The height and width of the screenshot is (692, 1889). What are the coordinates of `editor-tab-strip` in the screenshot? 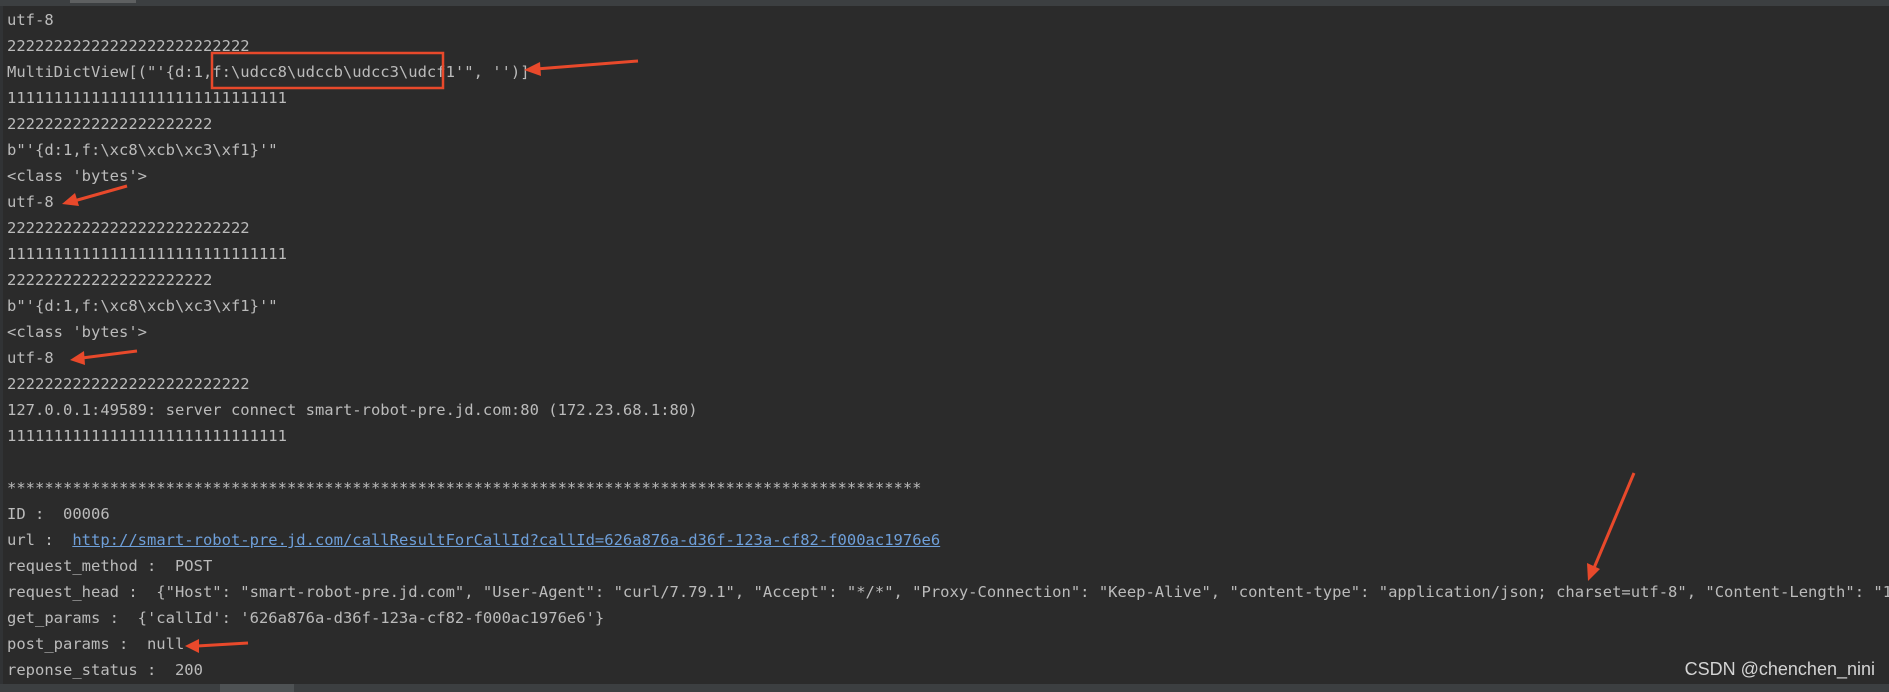 It's located at (944, 3).